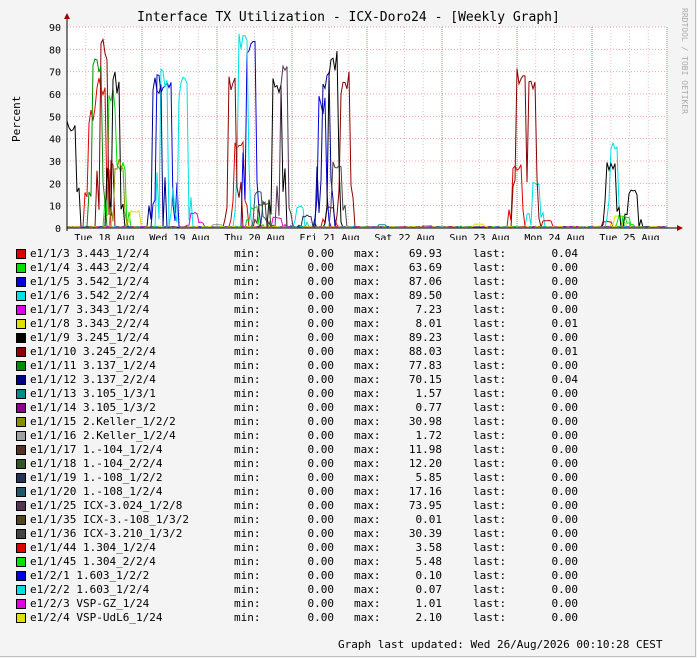 Image resolution: width=697 pixels, height=658 pixels. I want to click on legend-max-value: 77.83, so click(425, 365).